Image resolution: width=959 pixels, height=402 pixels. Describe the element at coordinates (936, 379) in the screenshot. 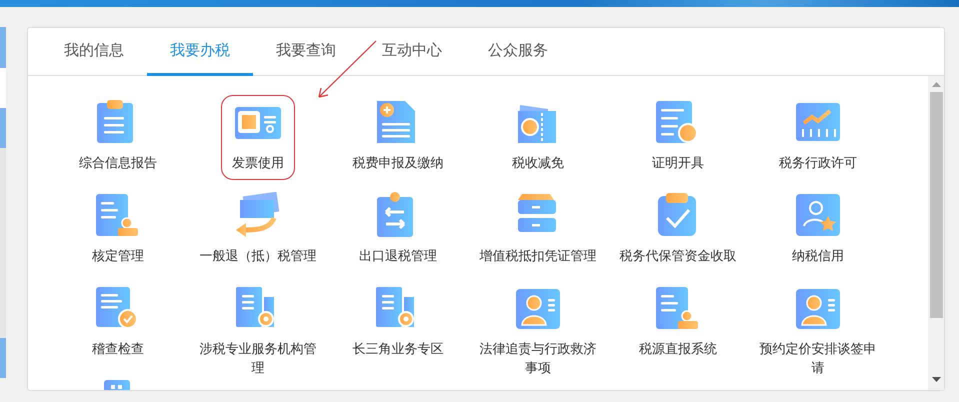

I see `scroll-down-icon` at that location.